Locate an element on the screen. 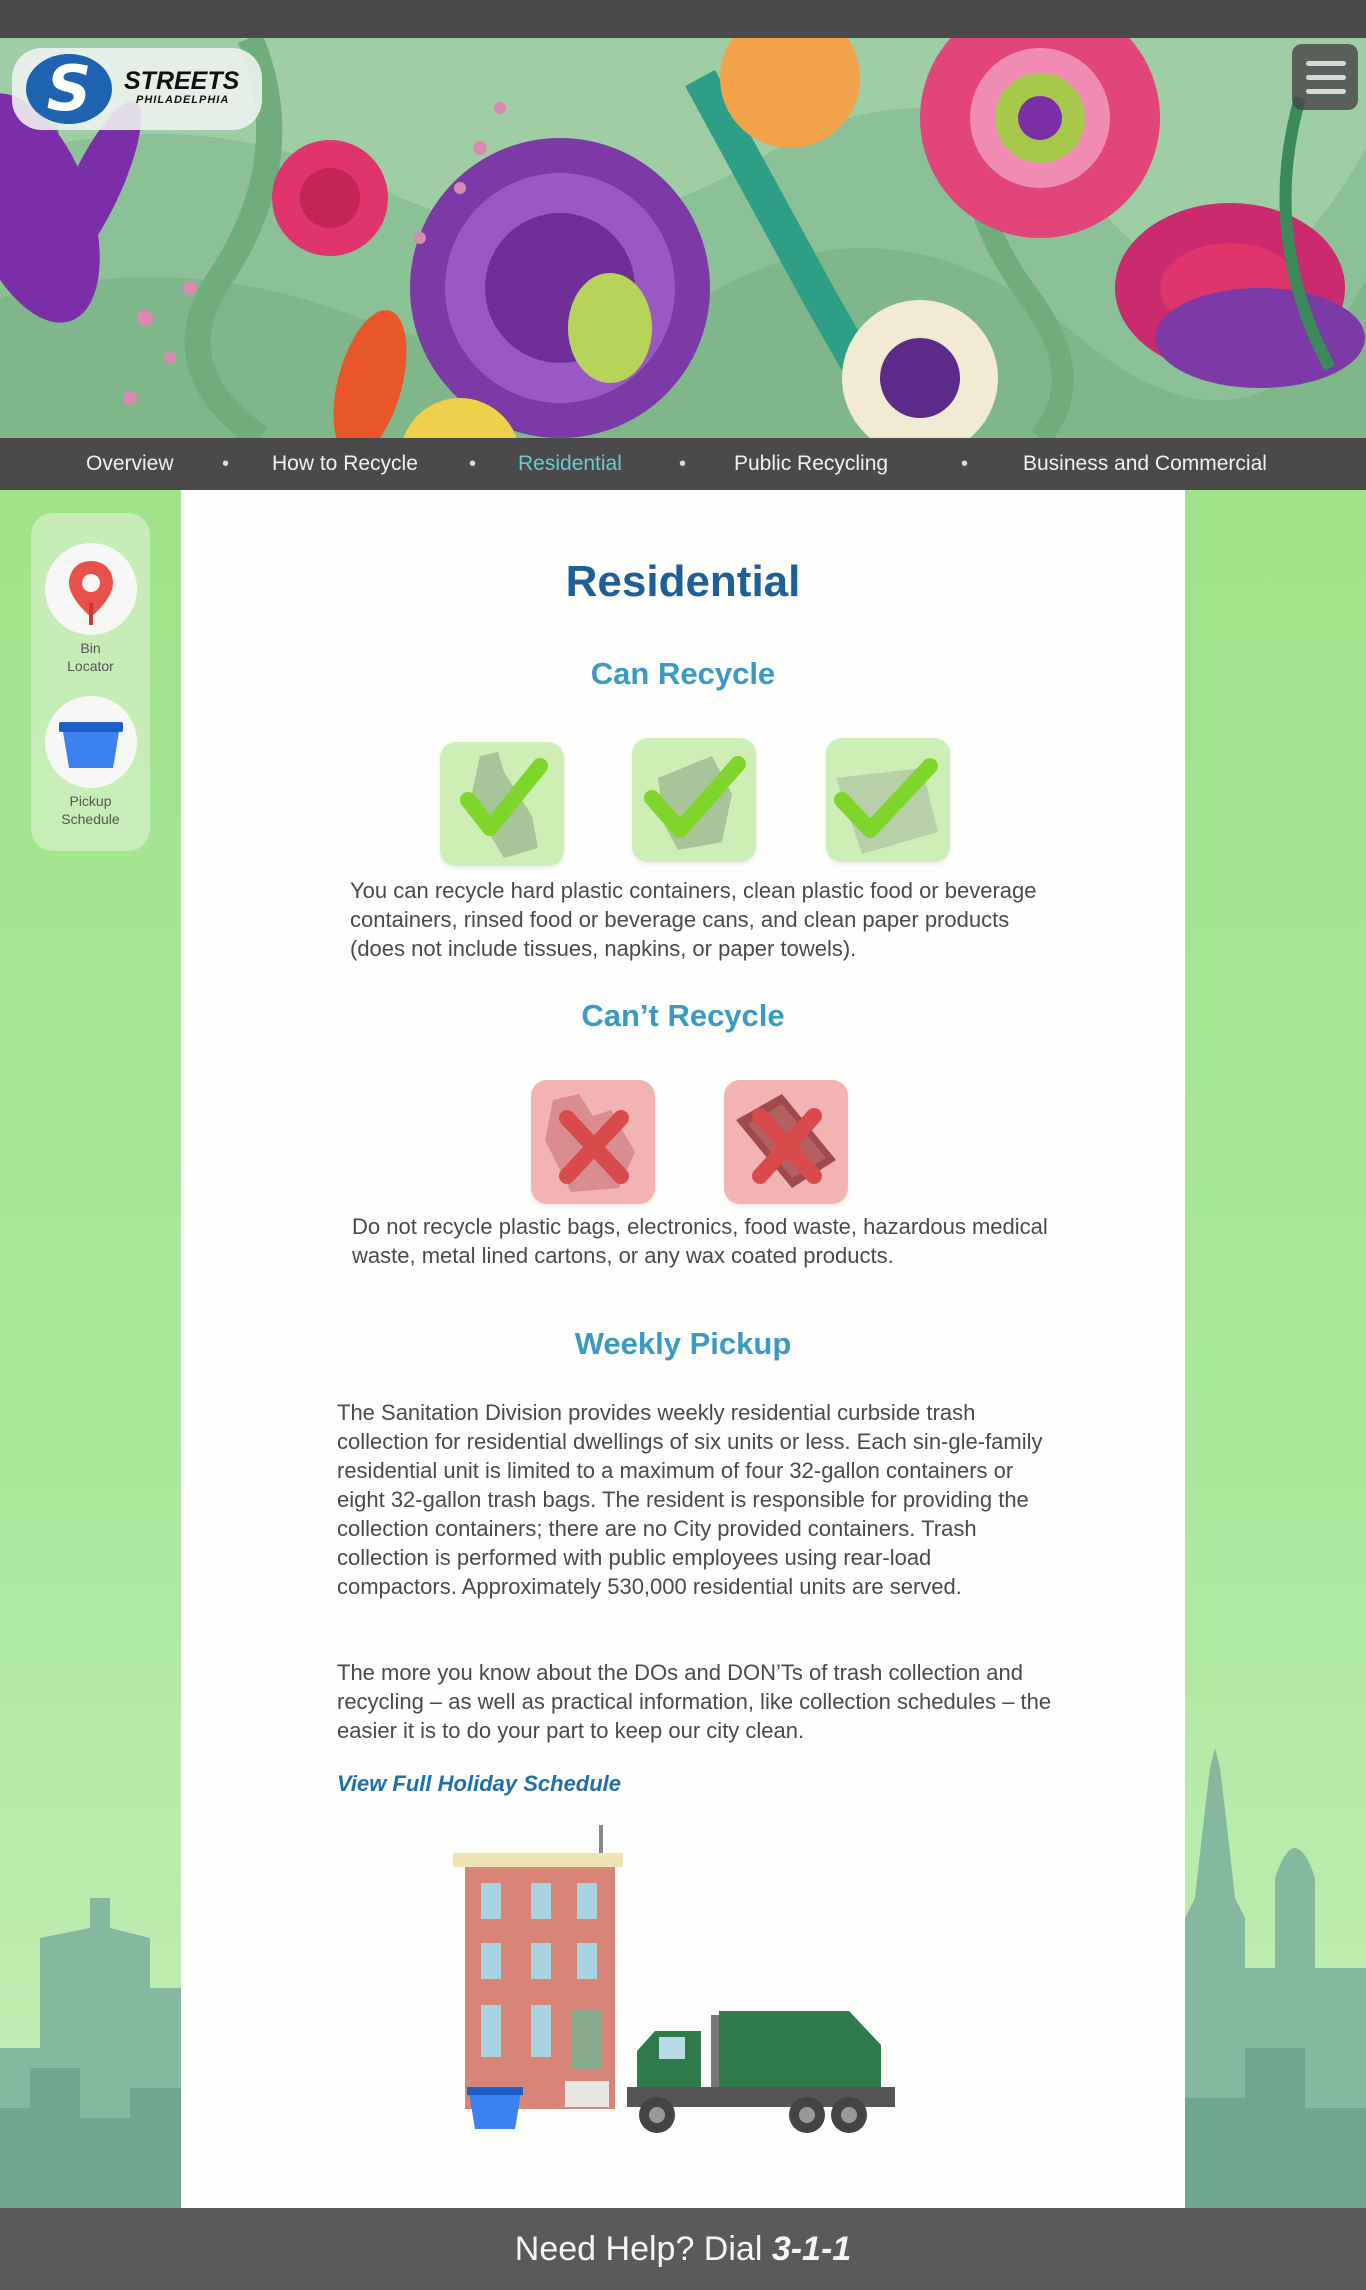 The width and height of the screenshot is (1366, 2290). streets-philadelphia-logo: S STREETS PHILADELPHIA is located at coordinates (137, 89).